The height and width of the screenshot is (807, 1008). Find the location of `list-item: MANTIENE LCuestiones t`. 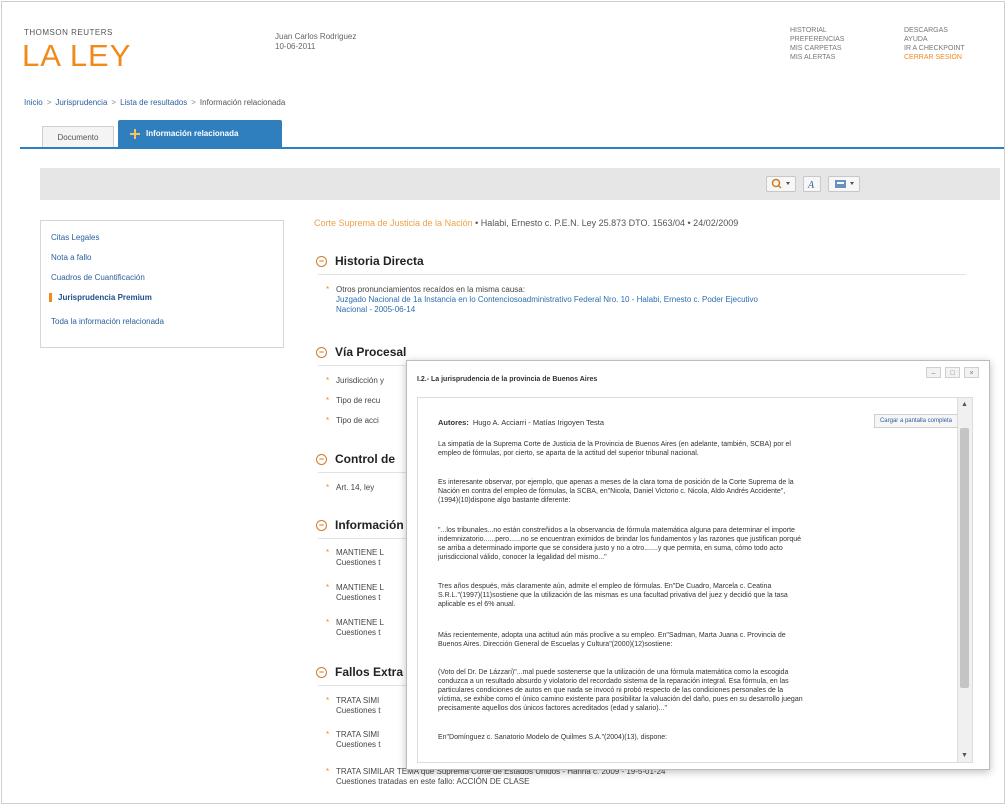

list-item: MANTIENE LCuestiones t is located at coordinates (355, 593).